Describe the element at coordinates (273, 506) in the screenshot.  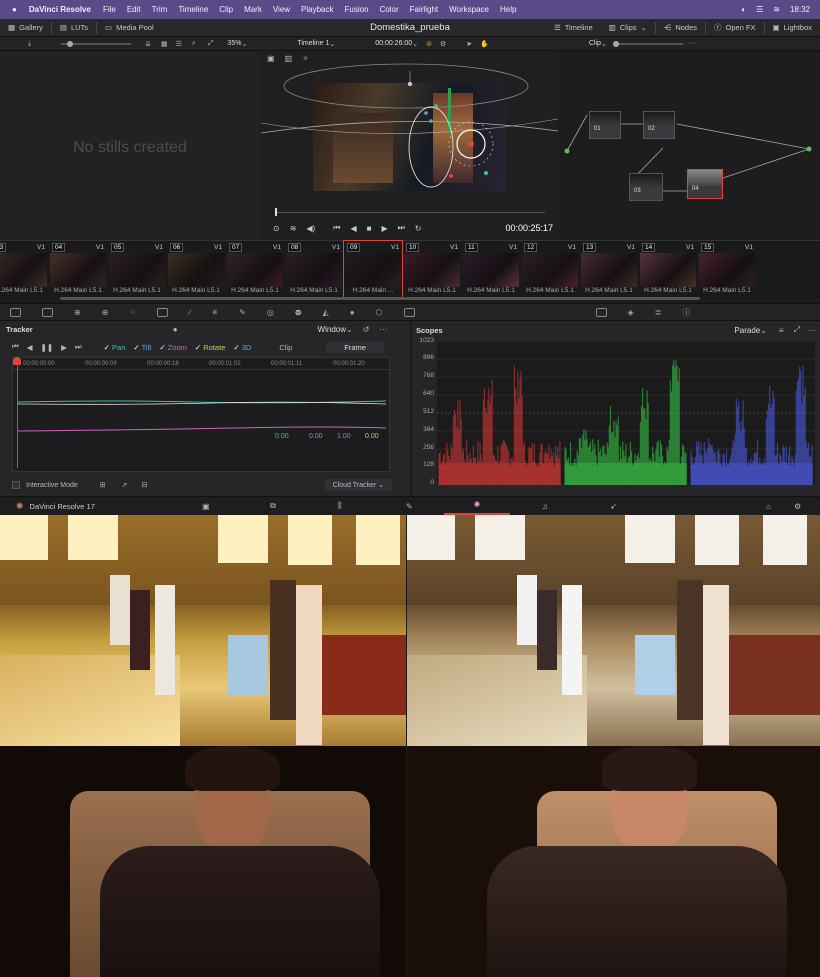
I see `cut-page-icon: ⧉` at that location.